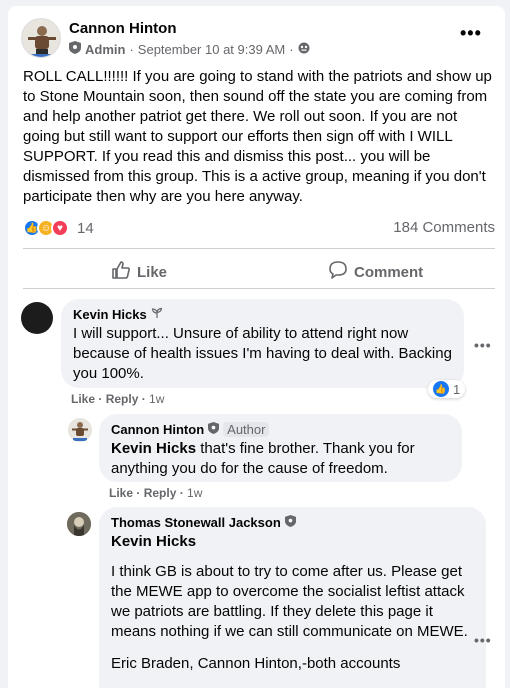  What do you see at coordinates (194, 493) in the screenshot?
I see `reply-time: 1w` at bounding box center [194, 493].